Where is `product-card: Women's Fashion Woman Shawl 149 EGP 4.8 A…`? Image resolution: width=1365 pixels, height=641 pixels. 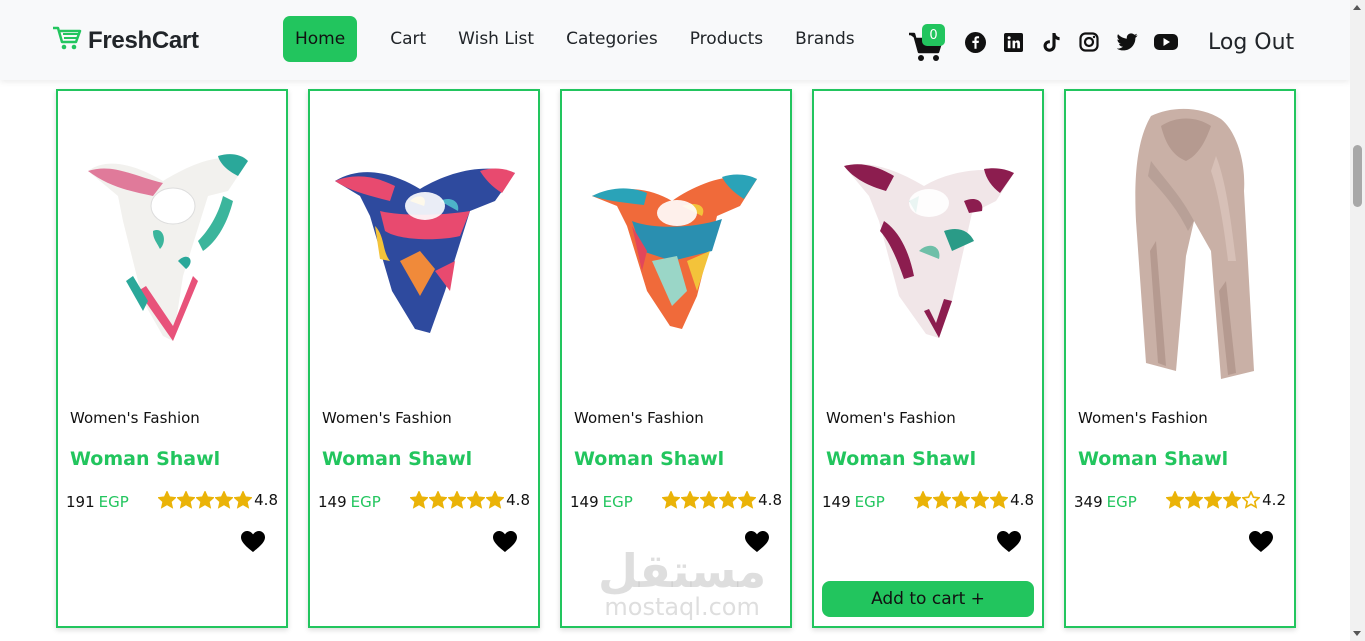
product-card: Women's Fashion Woman Shawl 149 EGP 4.8 A… is located at coordinates (928, 358).